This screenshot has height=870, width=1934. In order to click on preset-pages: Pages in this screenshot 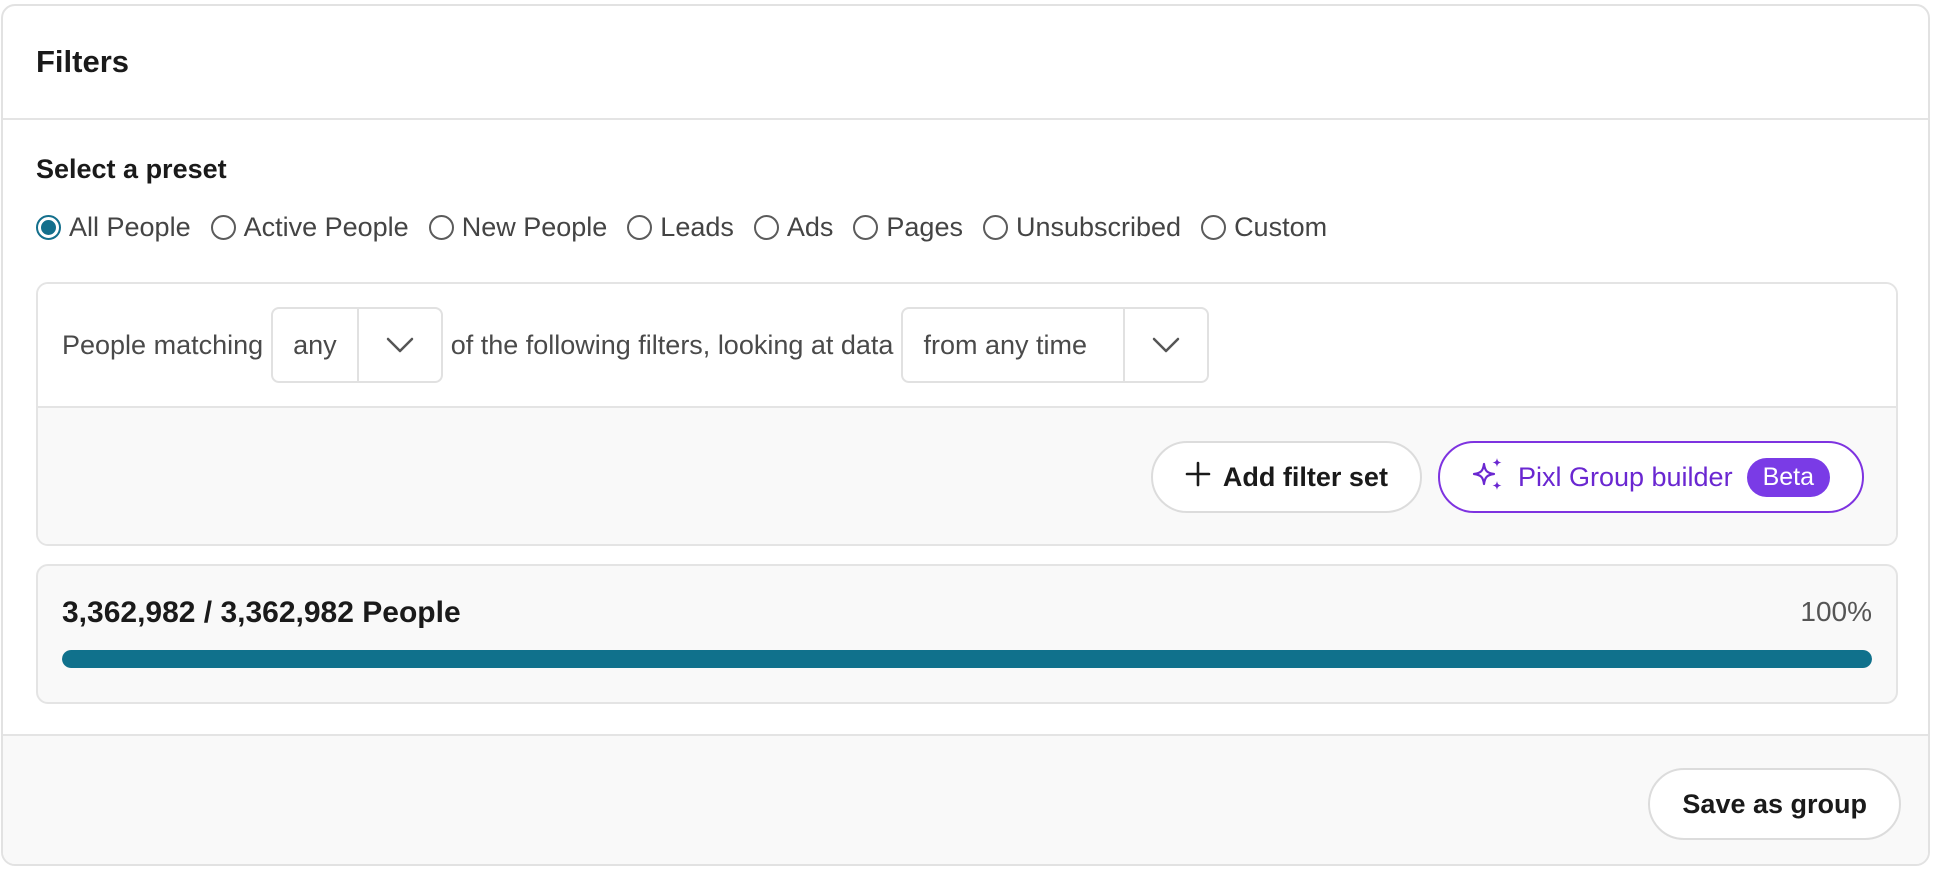, I will do `click(908, 227)`.